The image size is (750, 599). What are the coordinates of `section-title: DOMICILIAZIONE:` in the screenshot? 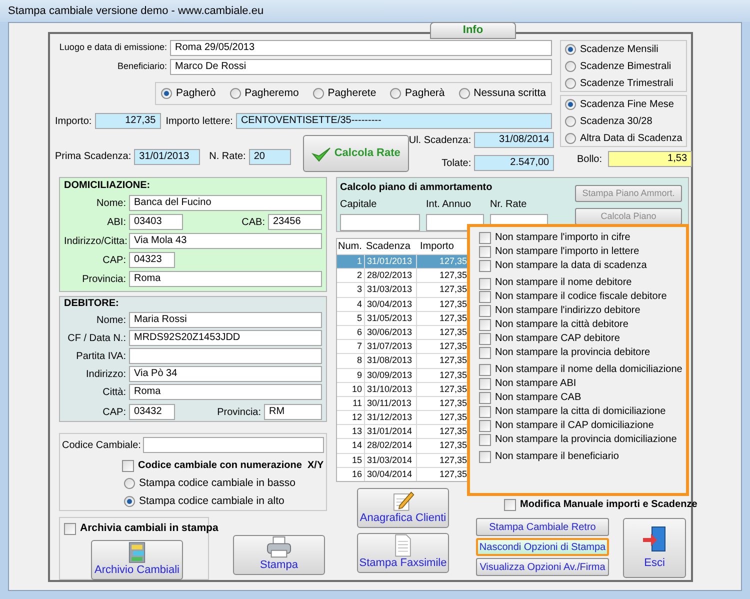 It's located at (108, 186).